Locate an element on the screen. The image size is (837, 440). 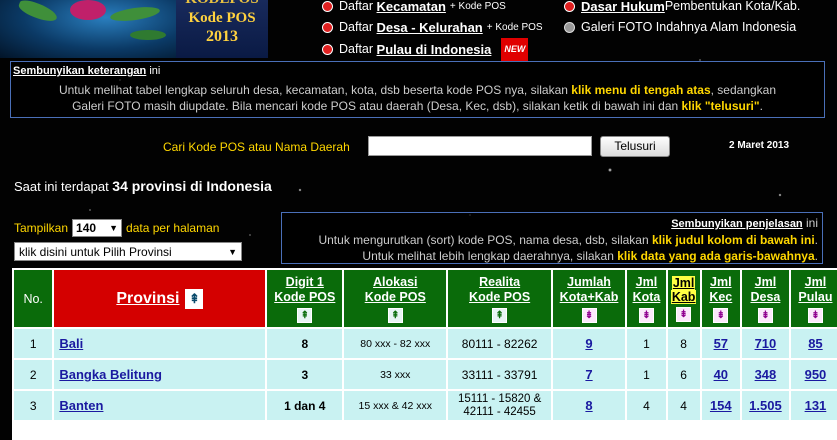
province-link: Bali is located at coordinates (71, 343).